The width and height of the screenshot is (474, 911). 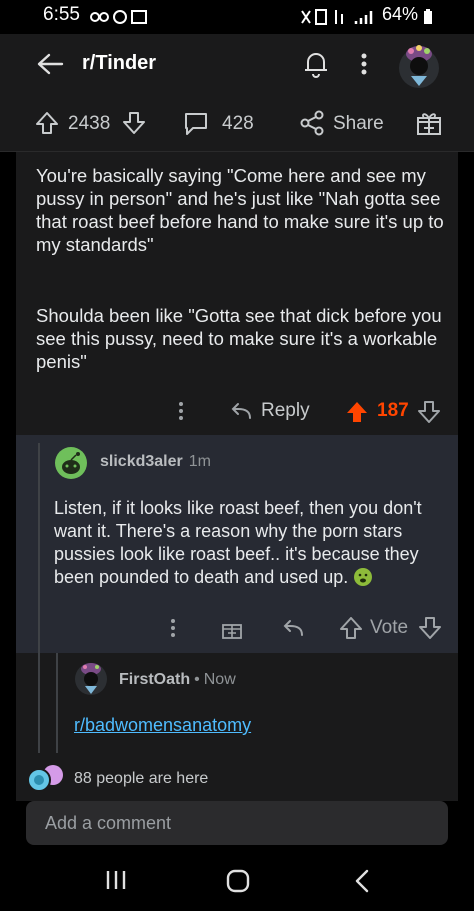 What do you see at coordinates (428, 16) in the screenshot?
I see `battery-icon` at bounding box center [428, 16].